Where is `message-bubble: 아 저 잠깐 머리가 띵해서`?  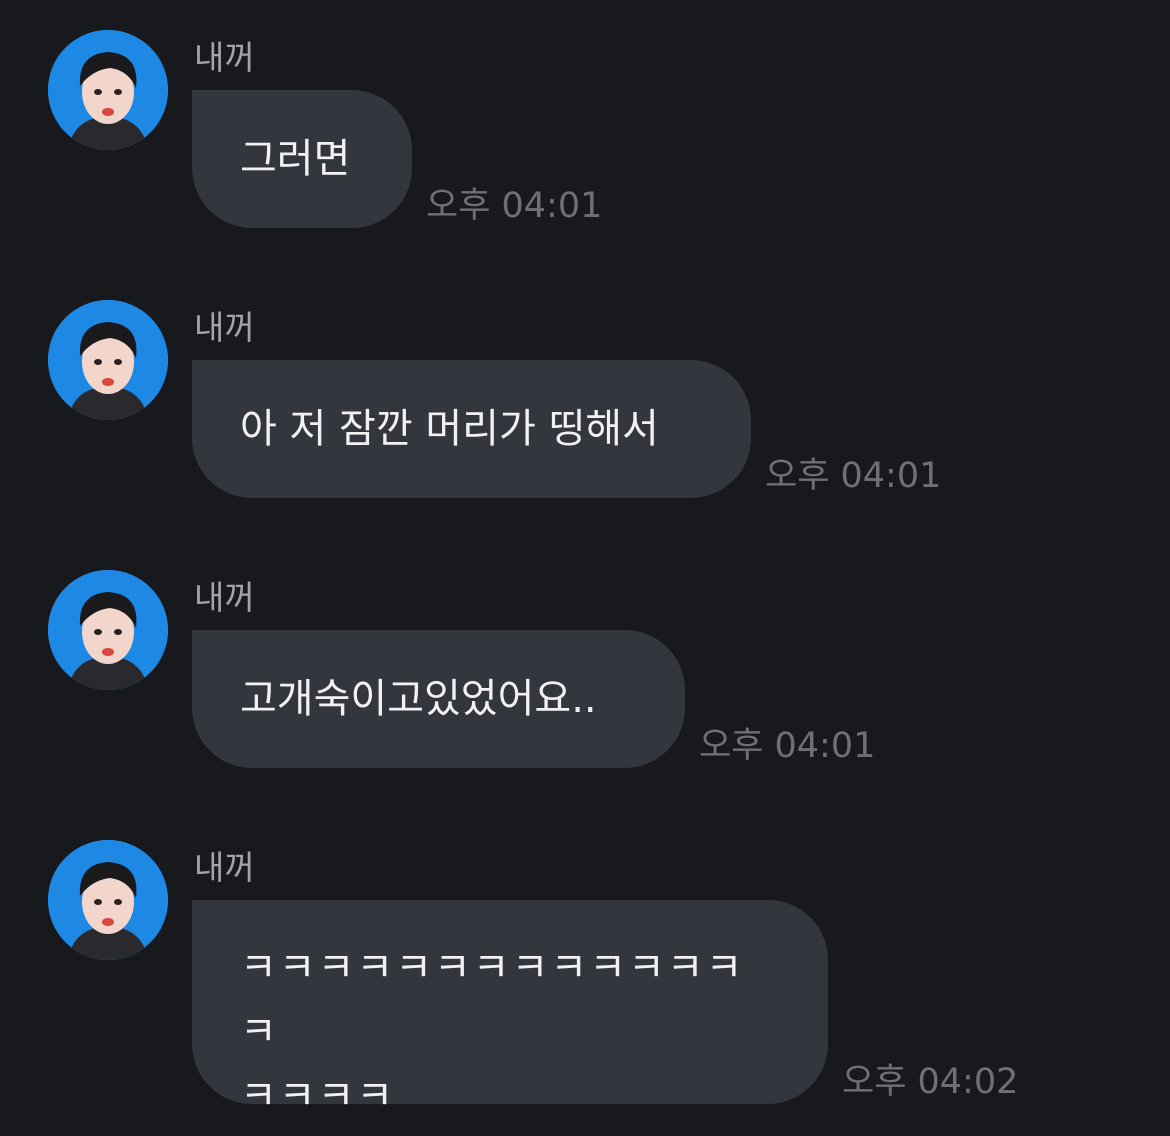
message-bubble: 아 저 잠깐 머리가 띵해서 is located at coordinates (471, 429).